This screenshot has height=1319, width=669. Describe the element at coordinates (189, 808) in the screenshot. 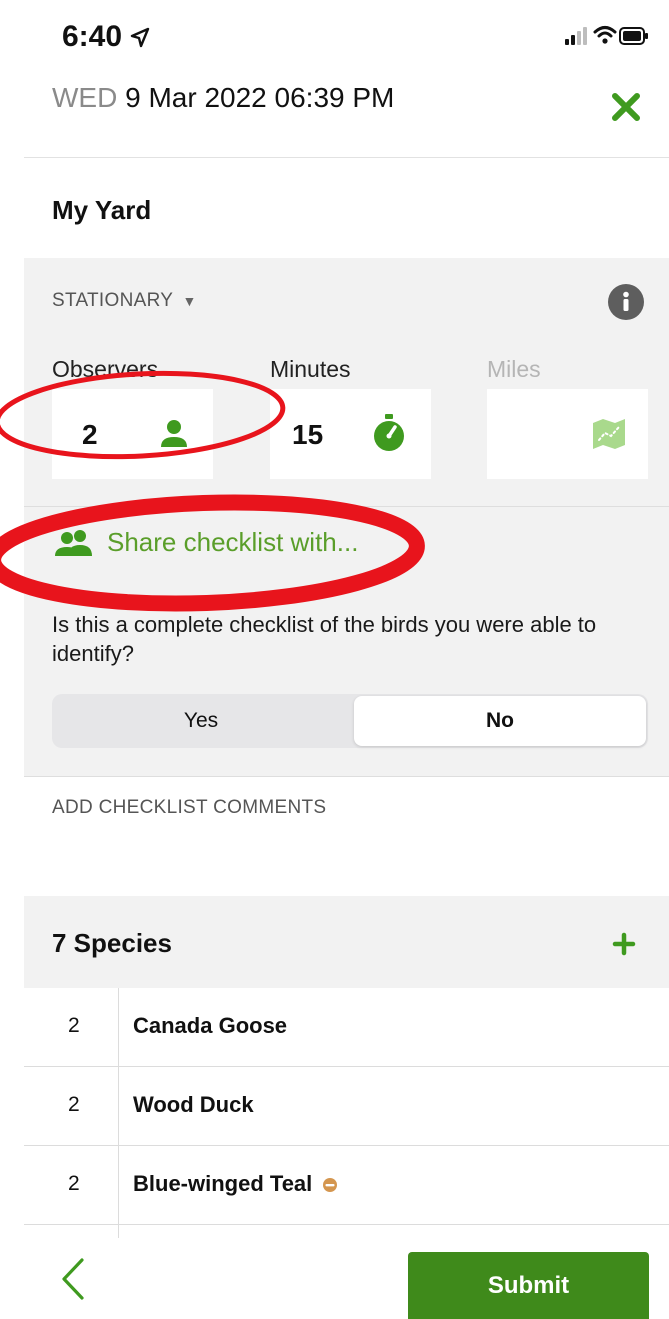

I see `checklist-comments-field: ADD CHECKLIST COMMENTS` at that location.